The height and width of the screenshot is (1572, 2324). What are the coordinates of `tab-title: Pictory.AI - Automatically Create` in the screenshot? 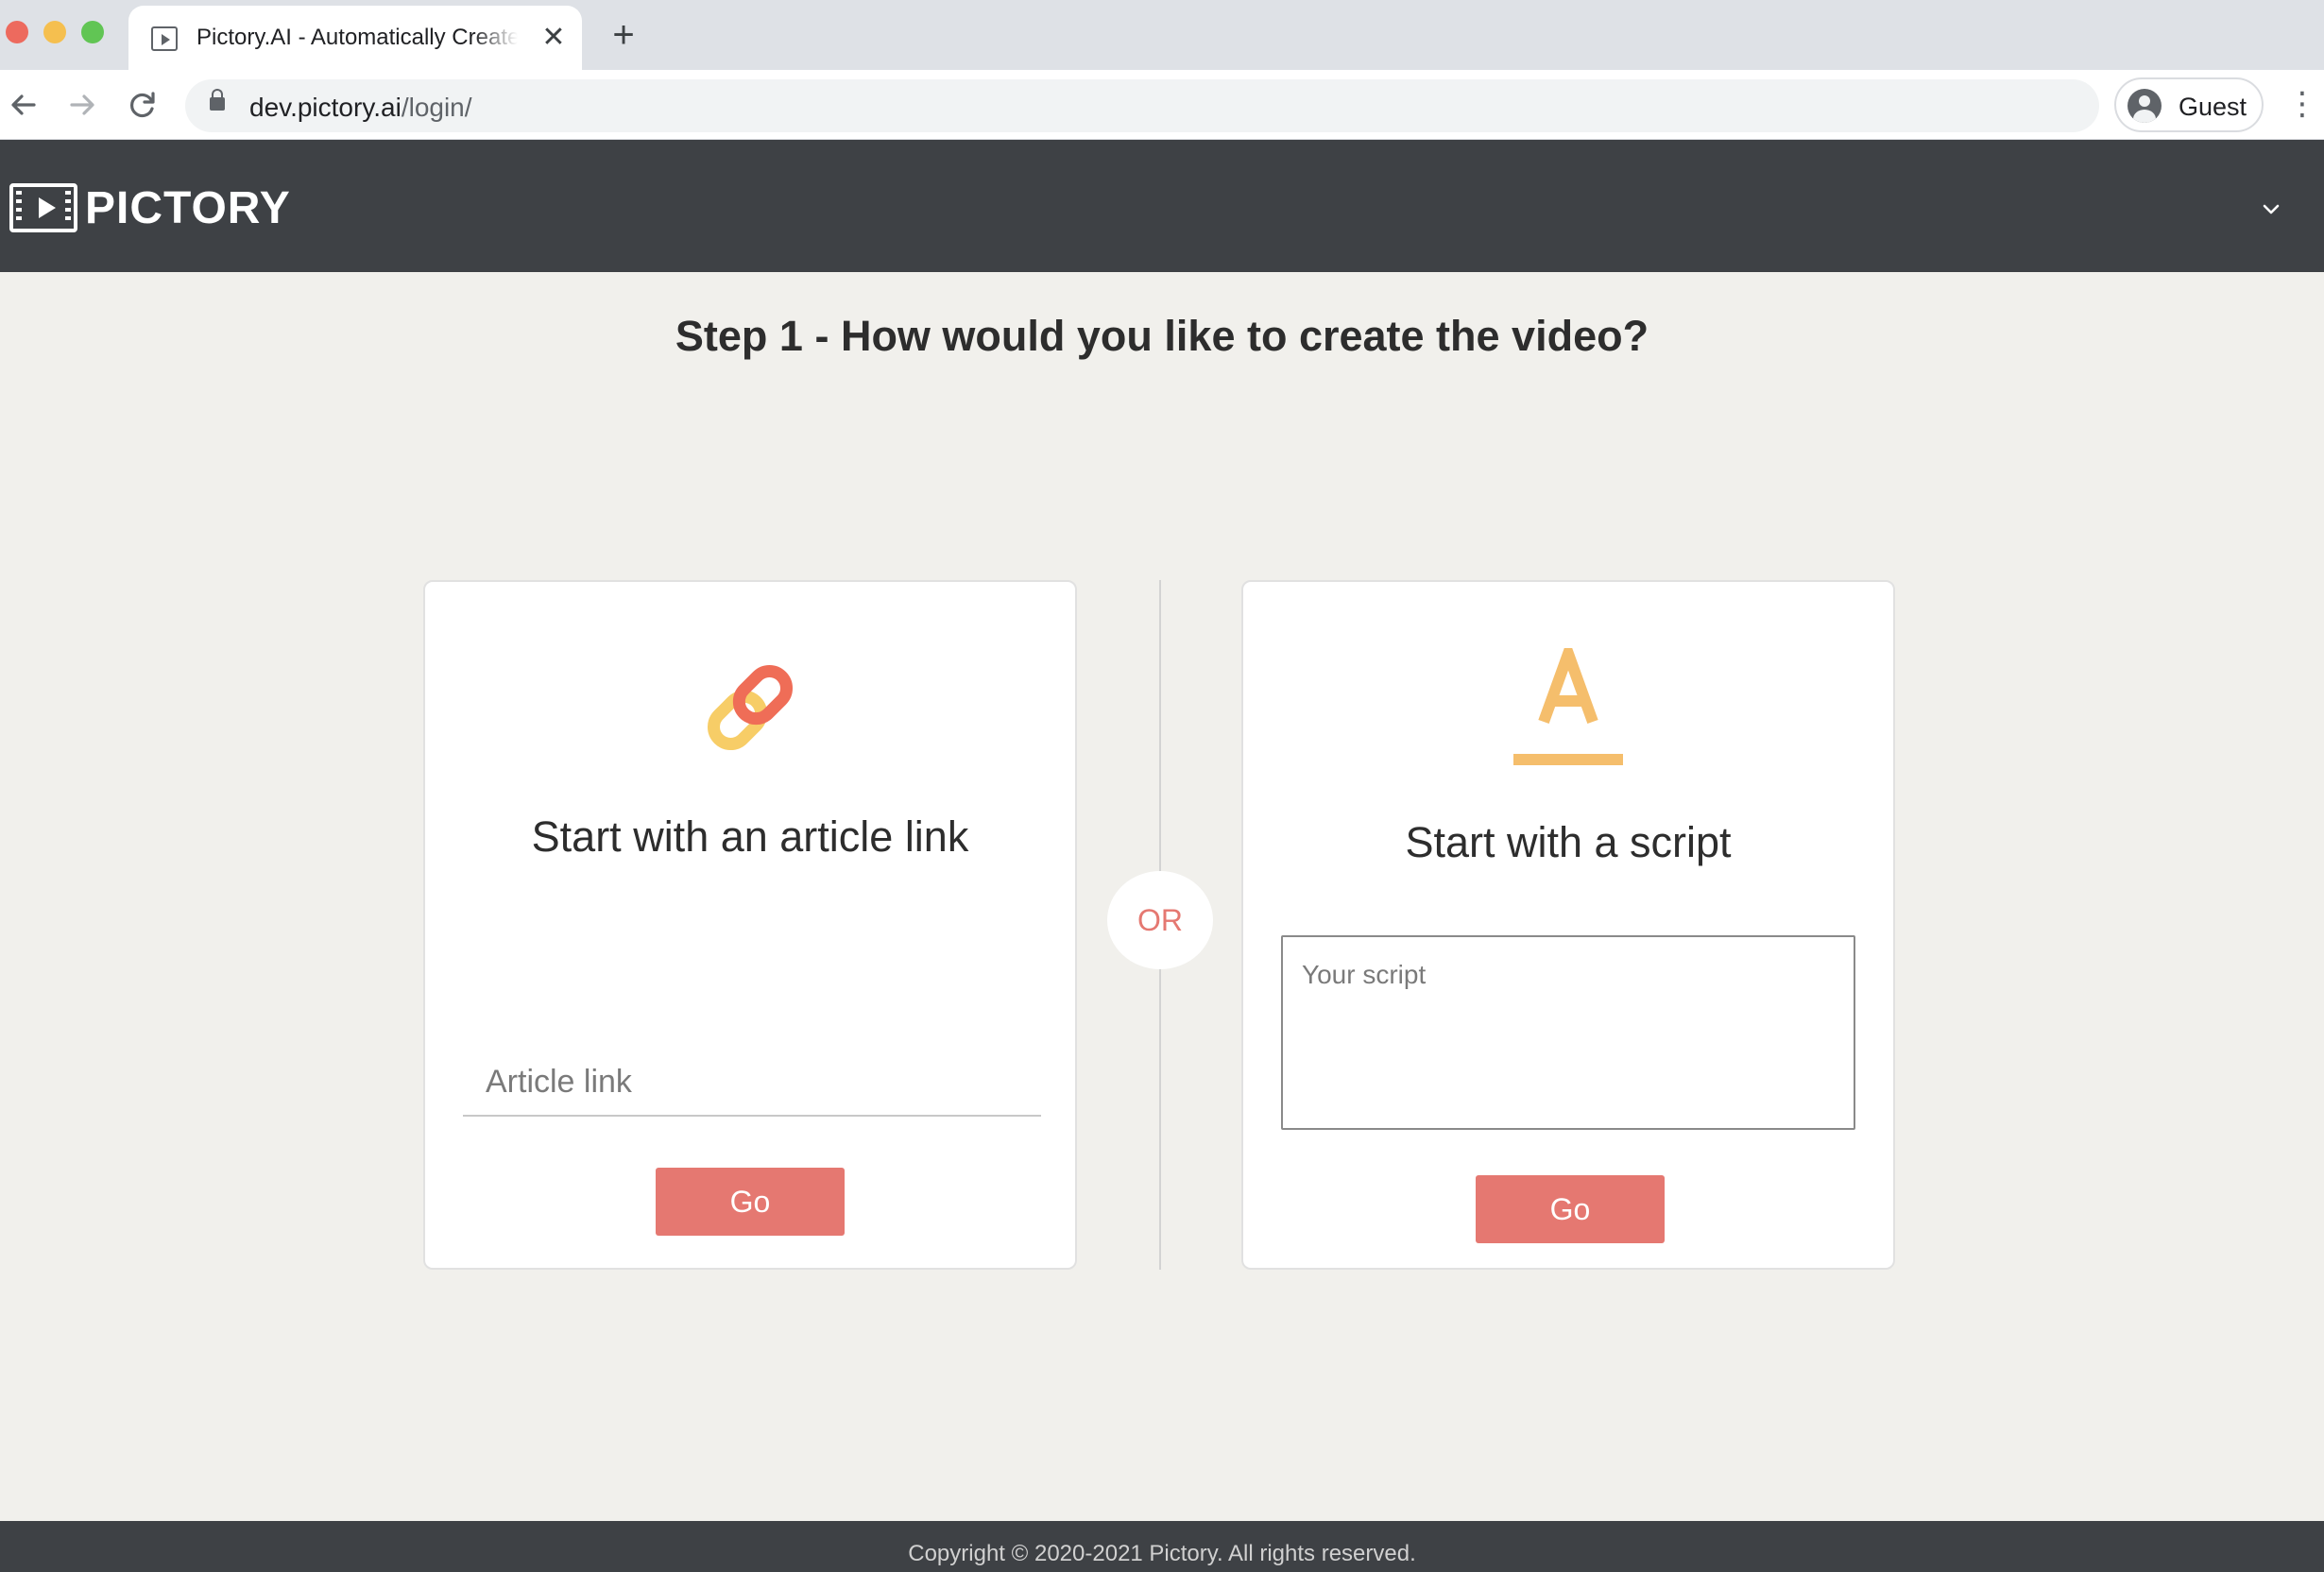 It's located at (357, 37).